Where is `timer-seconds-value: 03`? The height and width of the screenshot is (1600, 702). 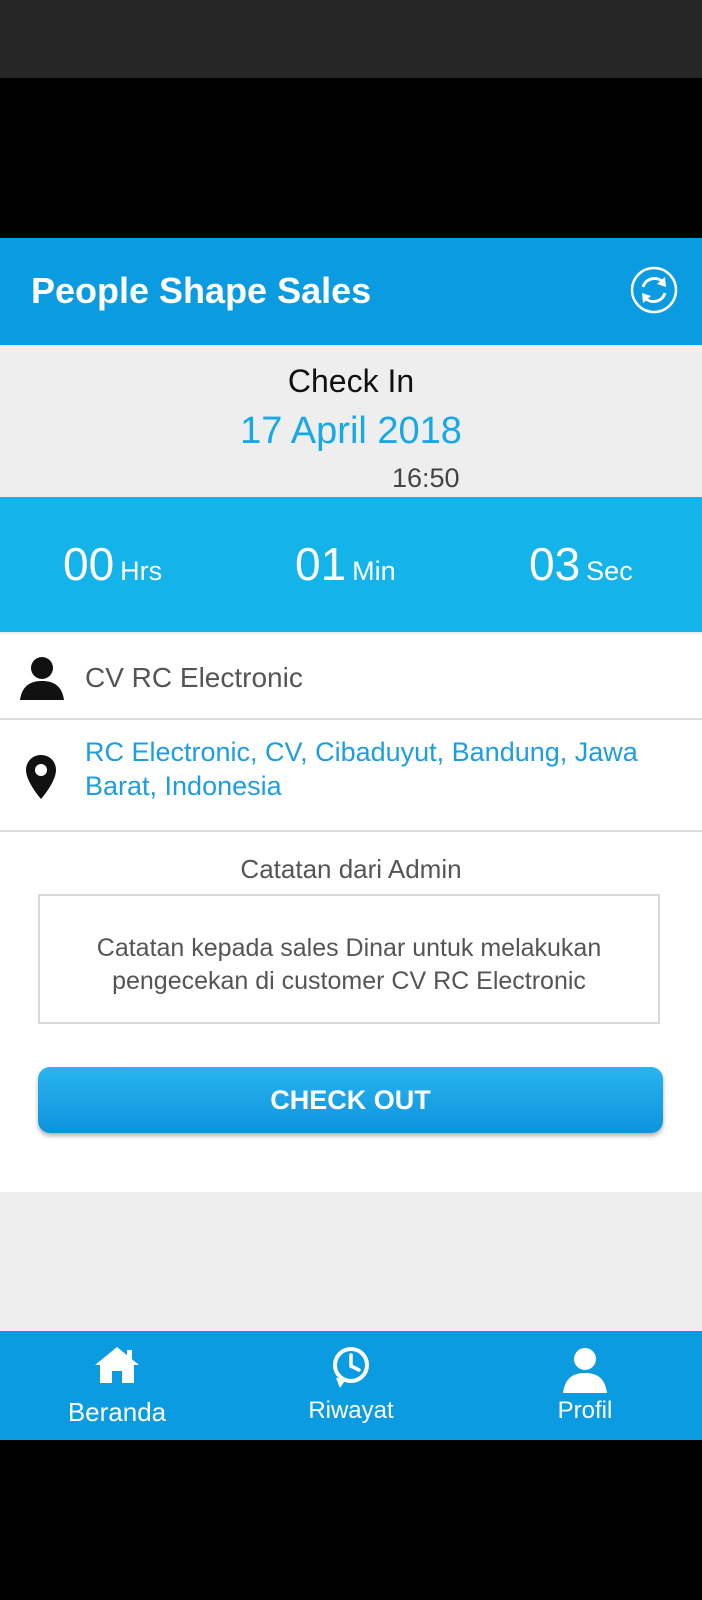
timer-seconds-value: 03 is located at coordinates (555, 564).